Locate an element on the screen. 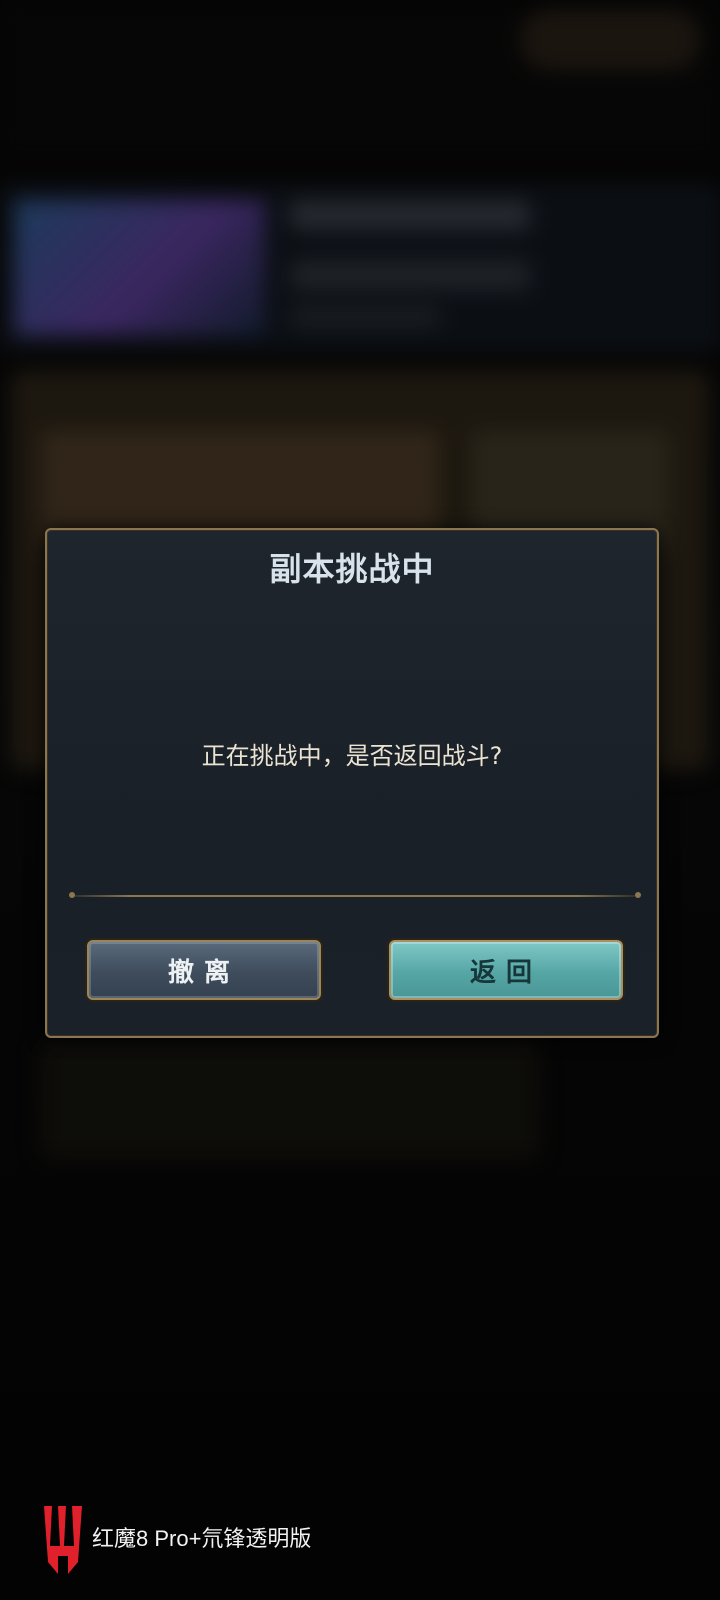 The height and width of the screenshot is (1600, 720). dialog-divider is located at coordinates (354, 896).